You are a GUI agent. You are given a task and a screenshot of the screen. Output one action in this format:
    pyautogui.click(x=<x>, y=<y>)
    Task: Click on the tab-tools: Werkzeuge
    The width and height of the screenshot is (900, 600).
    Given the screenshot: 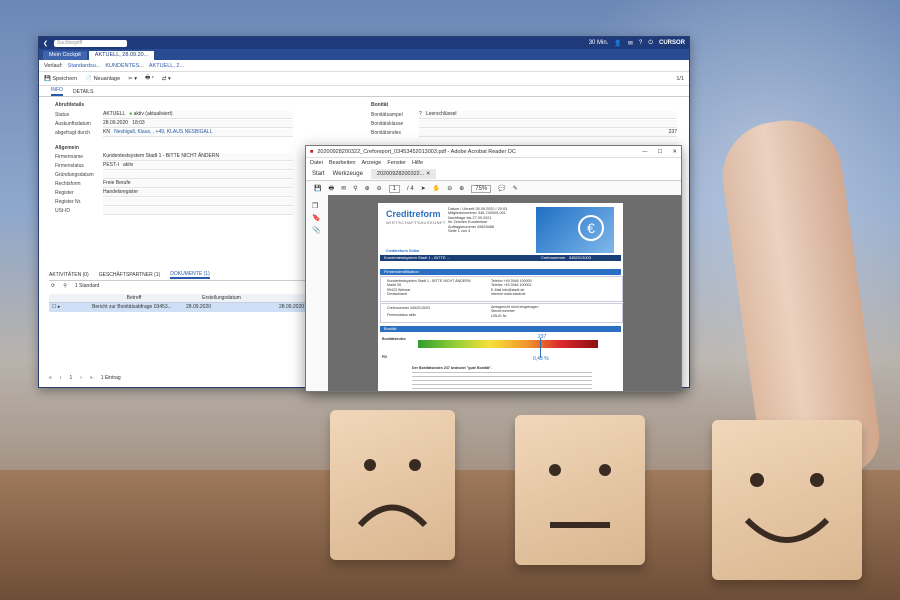 What is the action you would take?
    pyautogui.click(x=348, y=174)
    